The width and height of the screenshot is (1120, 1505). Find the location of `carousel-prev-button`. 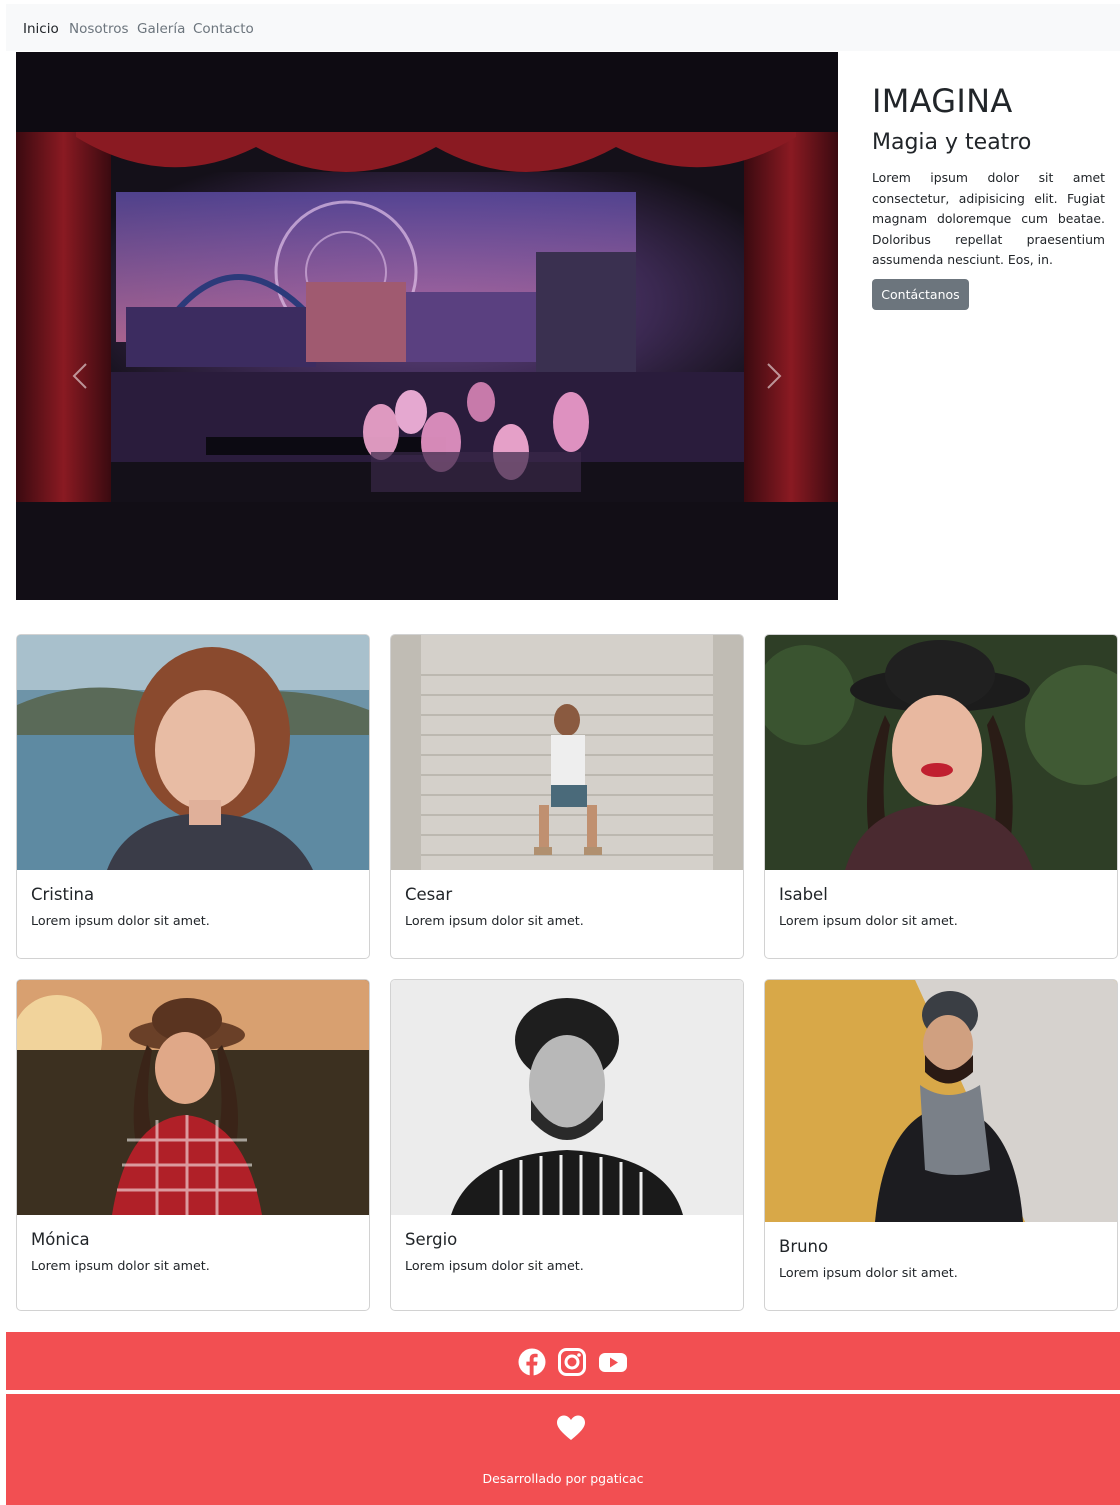

carousel-prev-button is located at coordinates (80, 376).